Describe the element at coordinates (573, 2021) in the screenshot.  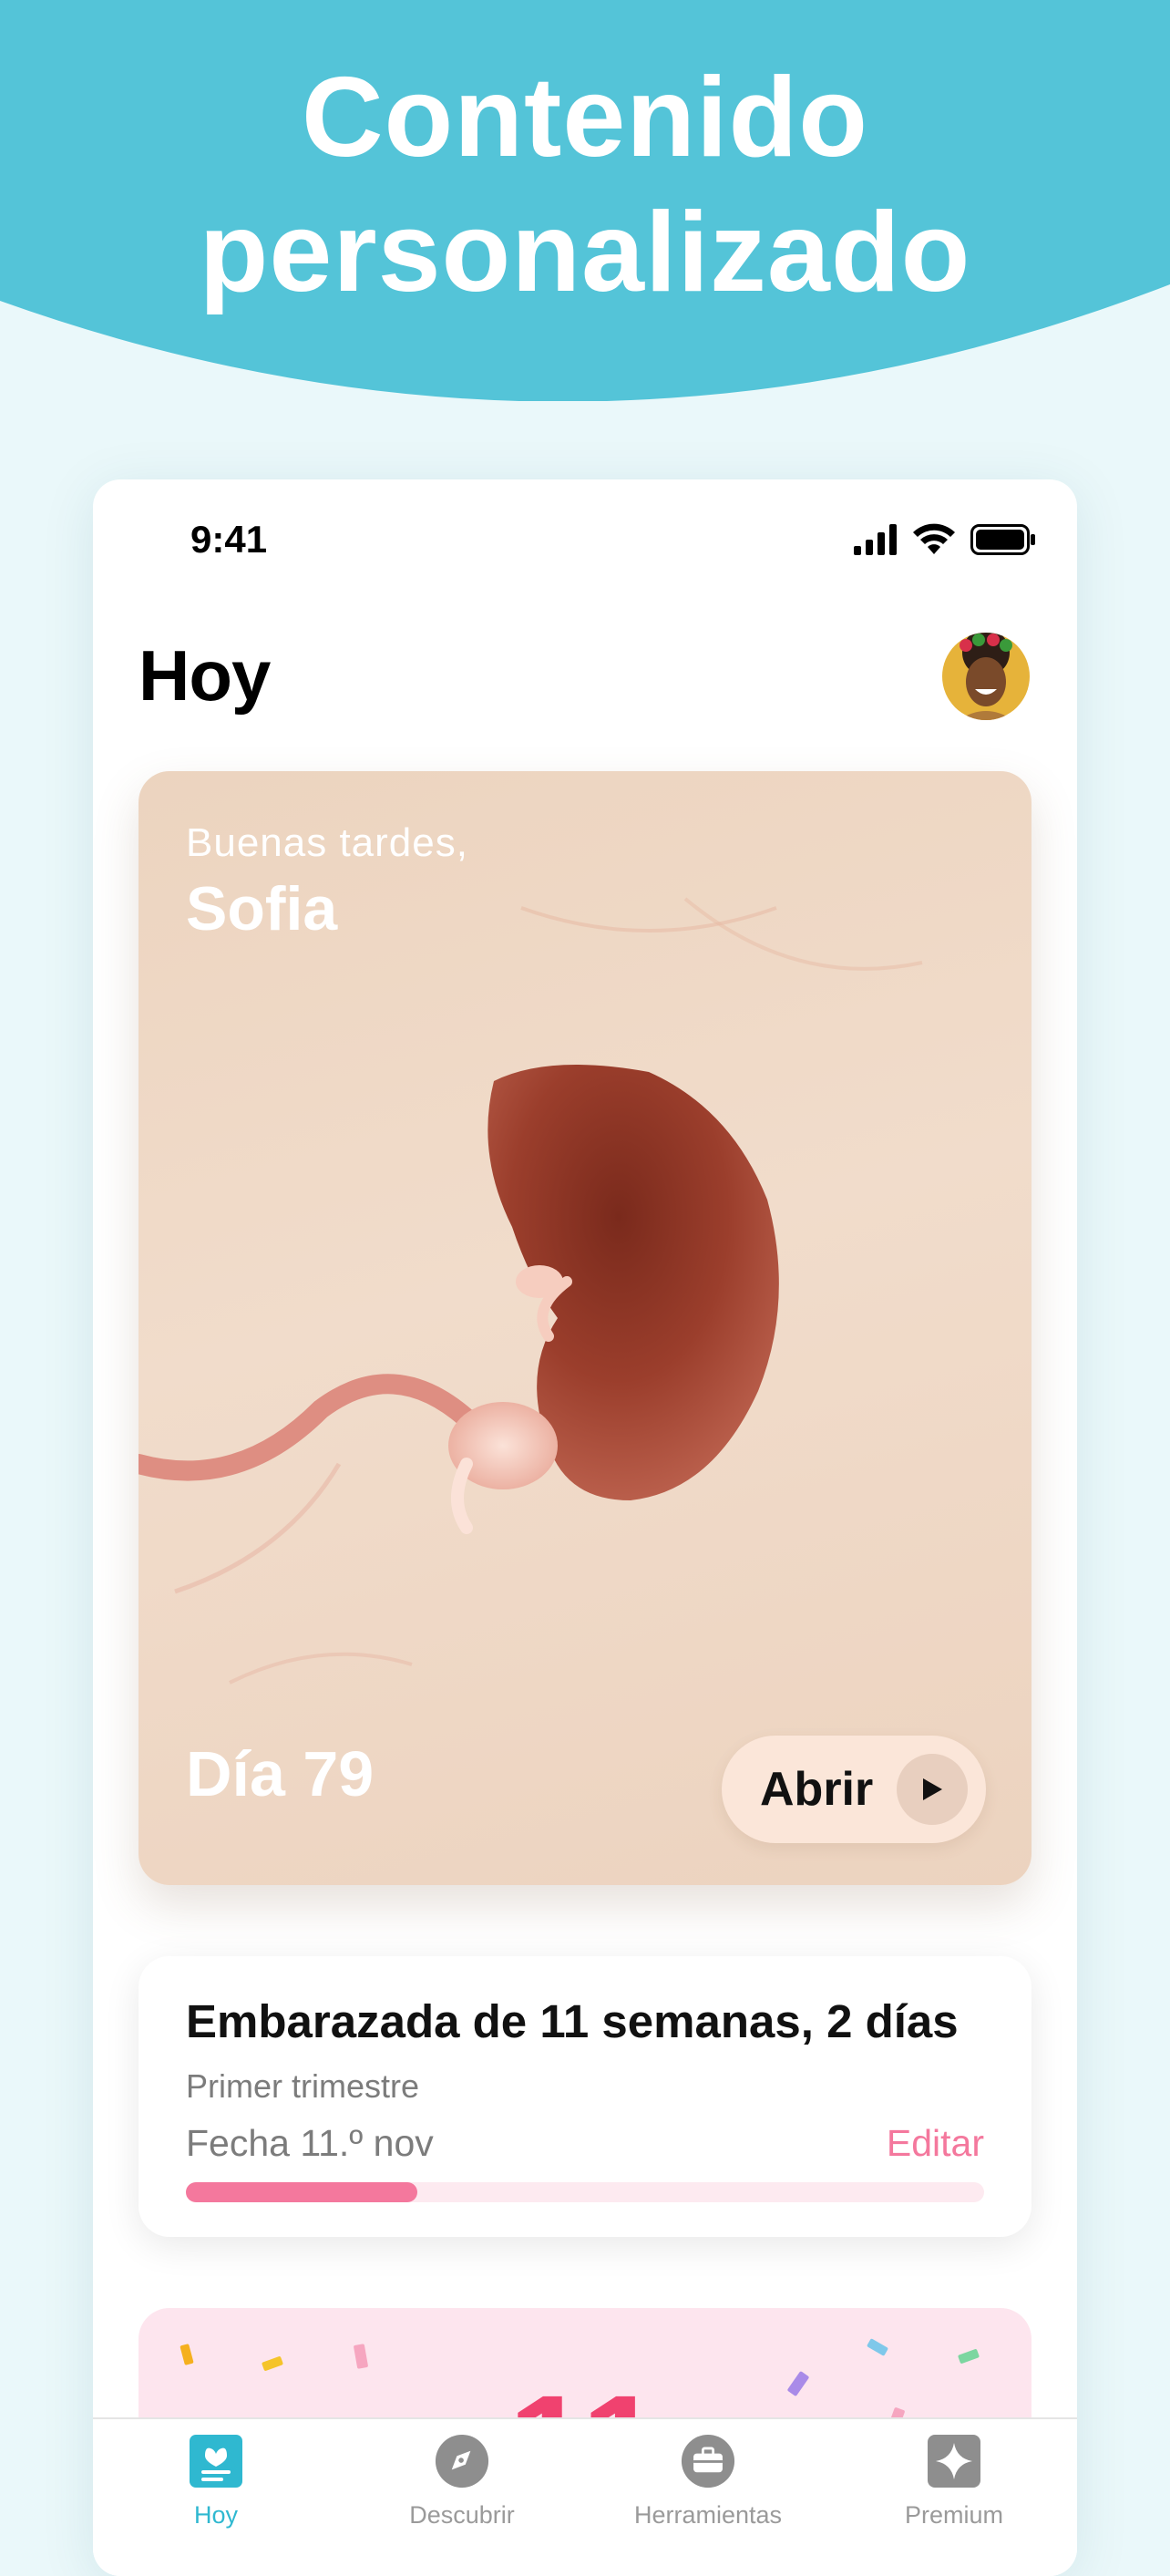
I see `pregnancy-title: Embarazada de 11 semanas, 2 días` at that location.